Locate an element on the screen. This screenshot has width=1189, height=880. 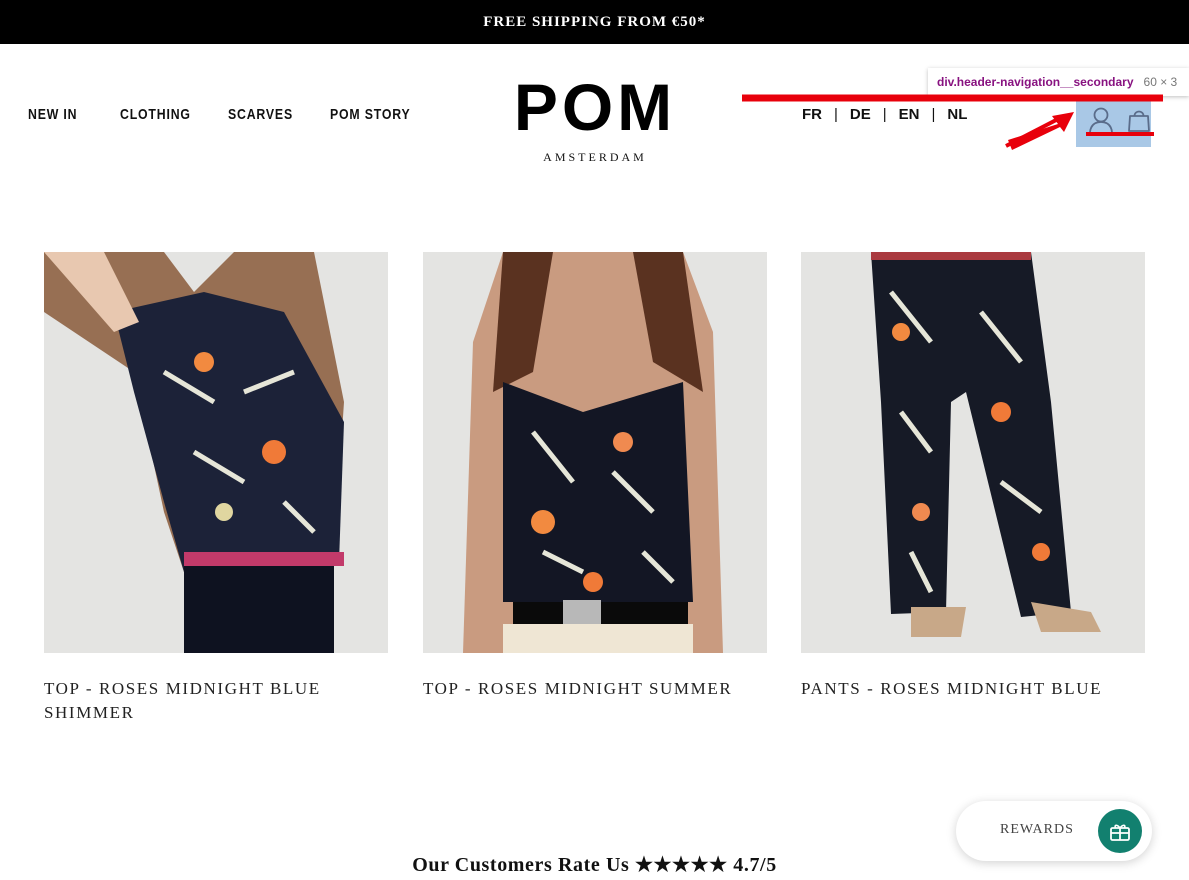
gift-icon is located at coordinates (1120, 831).